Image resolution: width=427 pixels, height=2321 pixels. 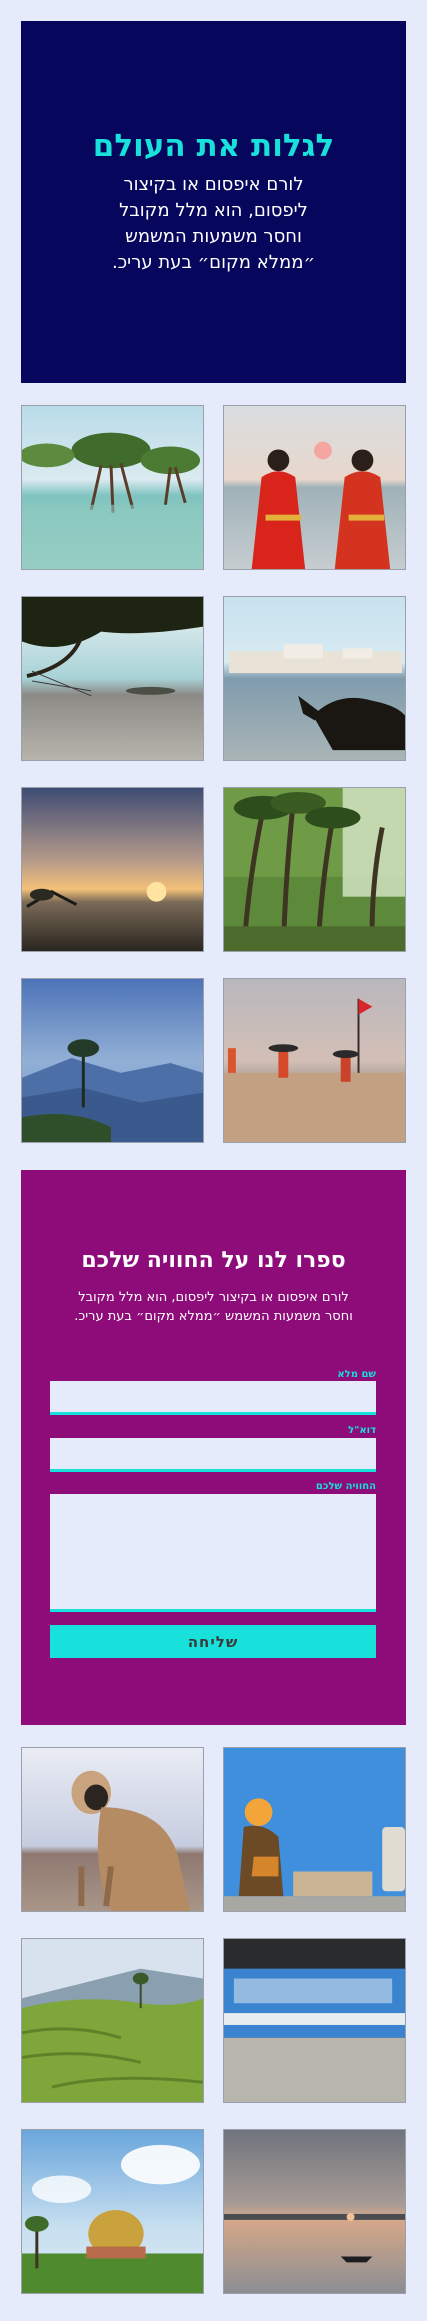 What do you see at coordinates (314, 1060) in the screenshot?
I see `beach-people-flag-photo` at bounding box center [314, 1060].